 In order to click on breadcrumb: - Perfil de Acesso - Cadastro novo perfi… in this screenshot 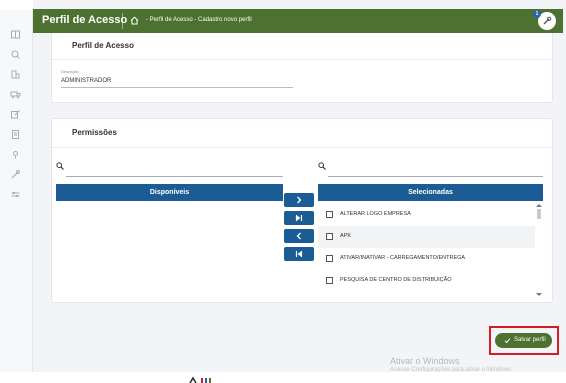, I will do `click(199, 20)`.